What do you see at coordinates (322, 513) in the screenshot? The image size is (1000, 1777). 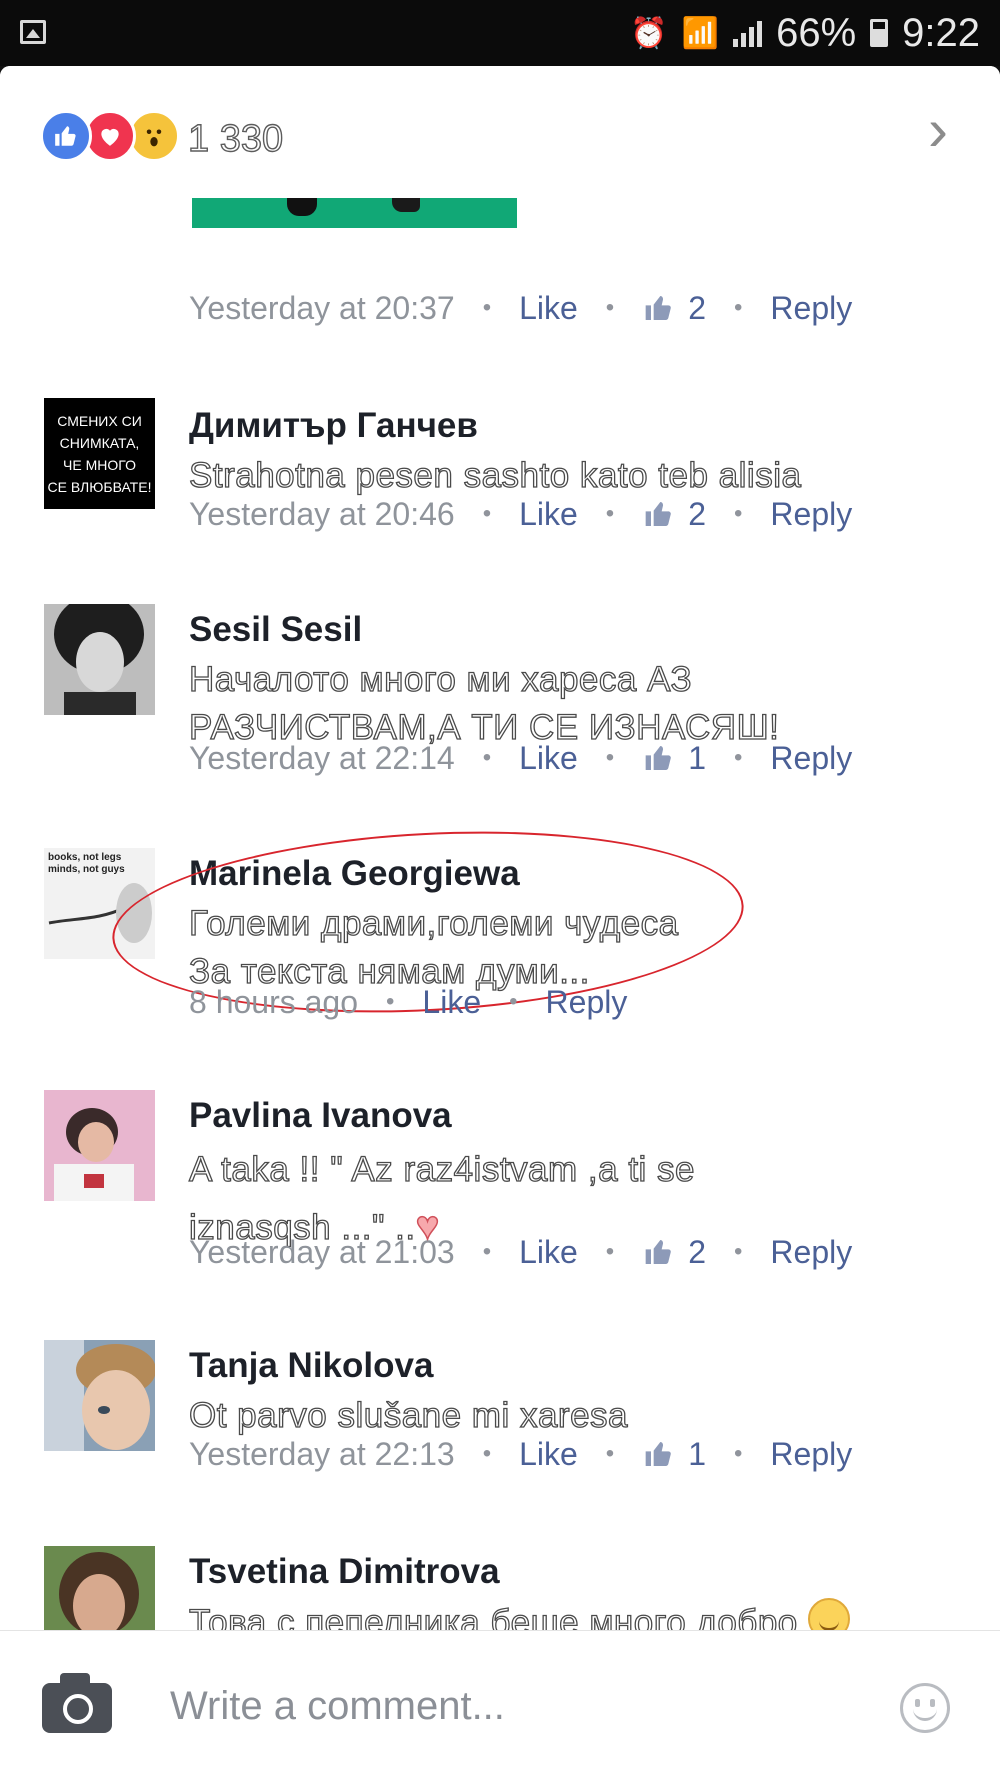 I see `comment-time: Yesterday at 20:46` at bounding box center [322, 513].